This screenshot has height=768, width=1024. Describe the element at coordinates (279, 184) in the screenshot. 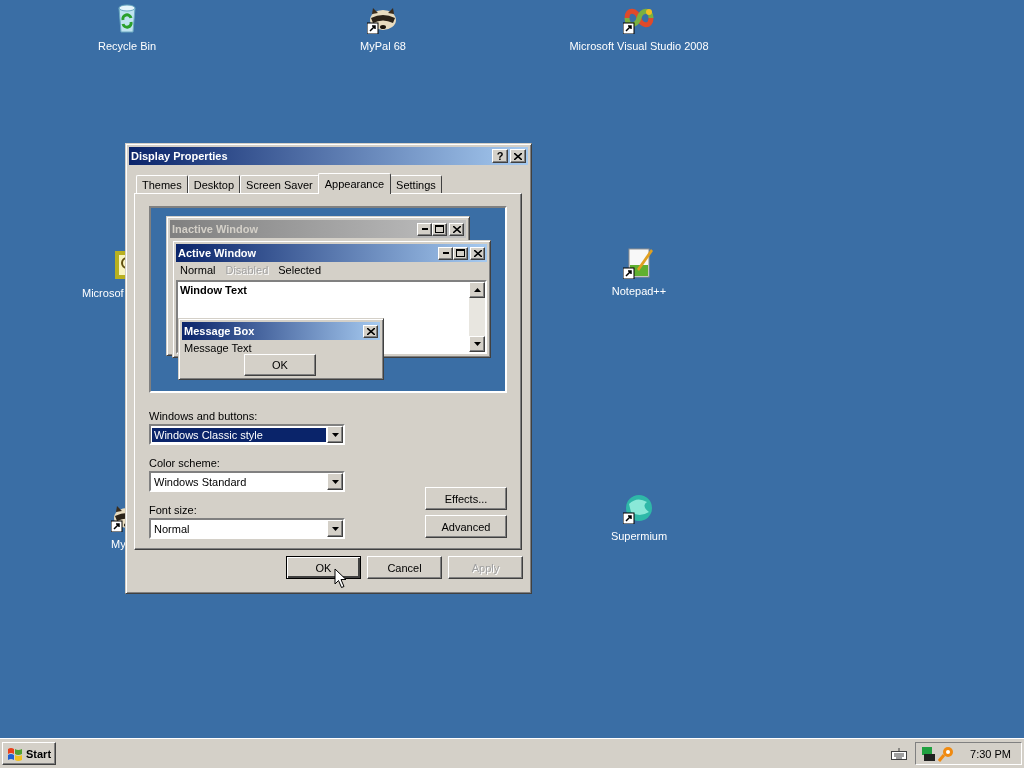

I see `tab: Screen Saver` at that location.